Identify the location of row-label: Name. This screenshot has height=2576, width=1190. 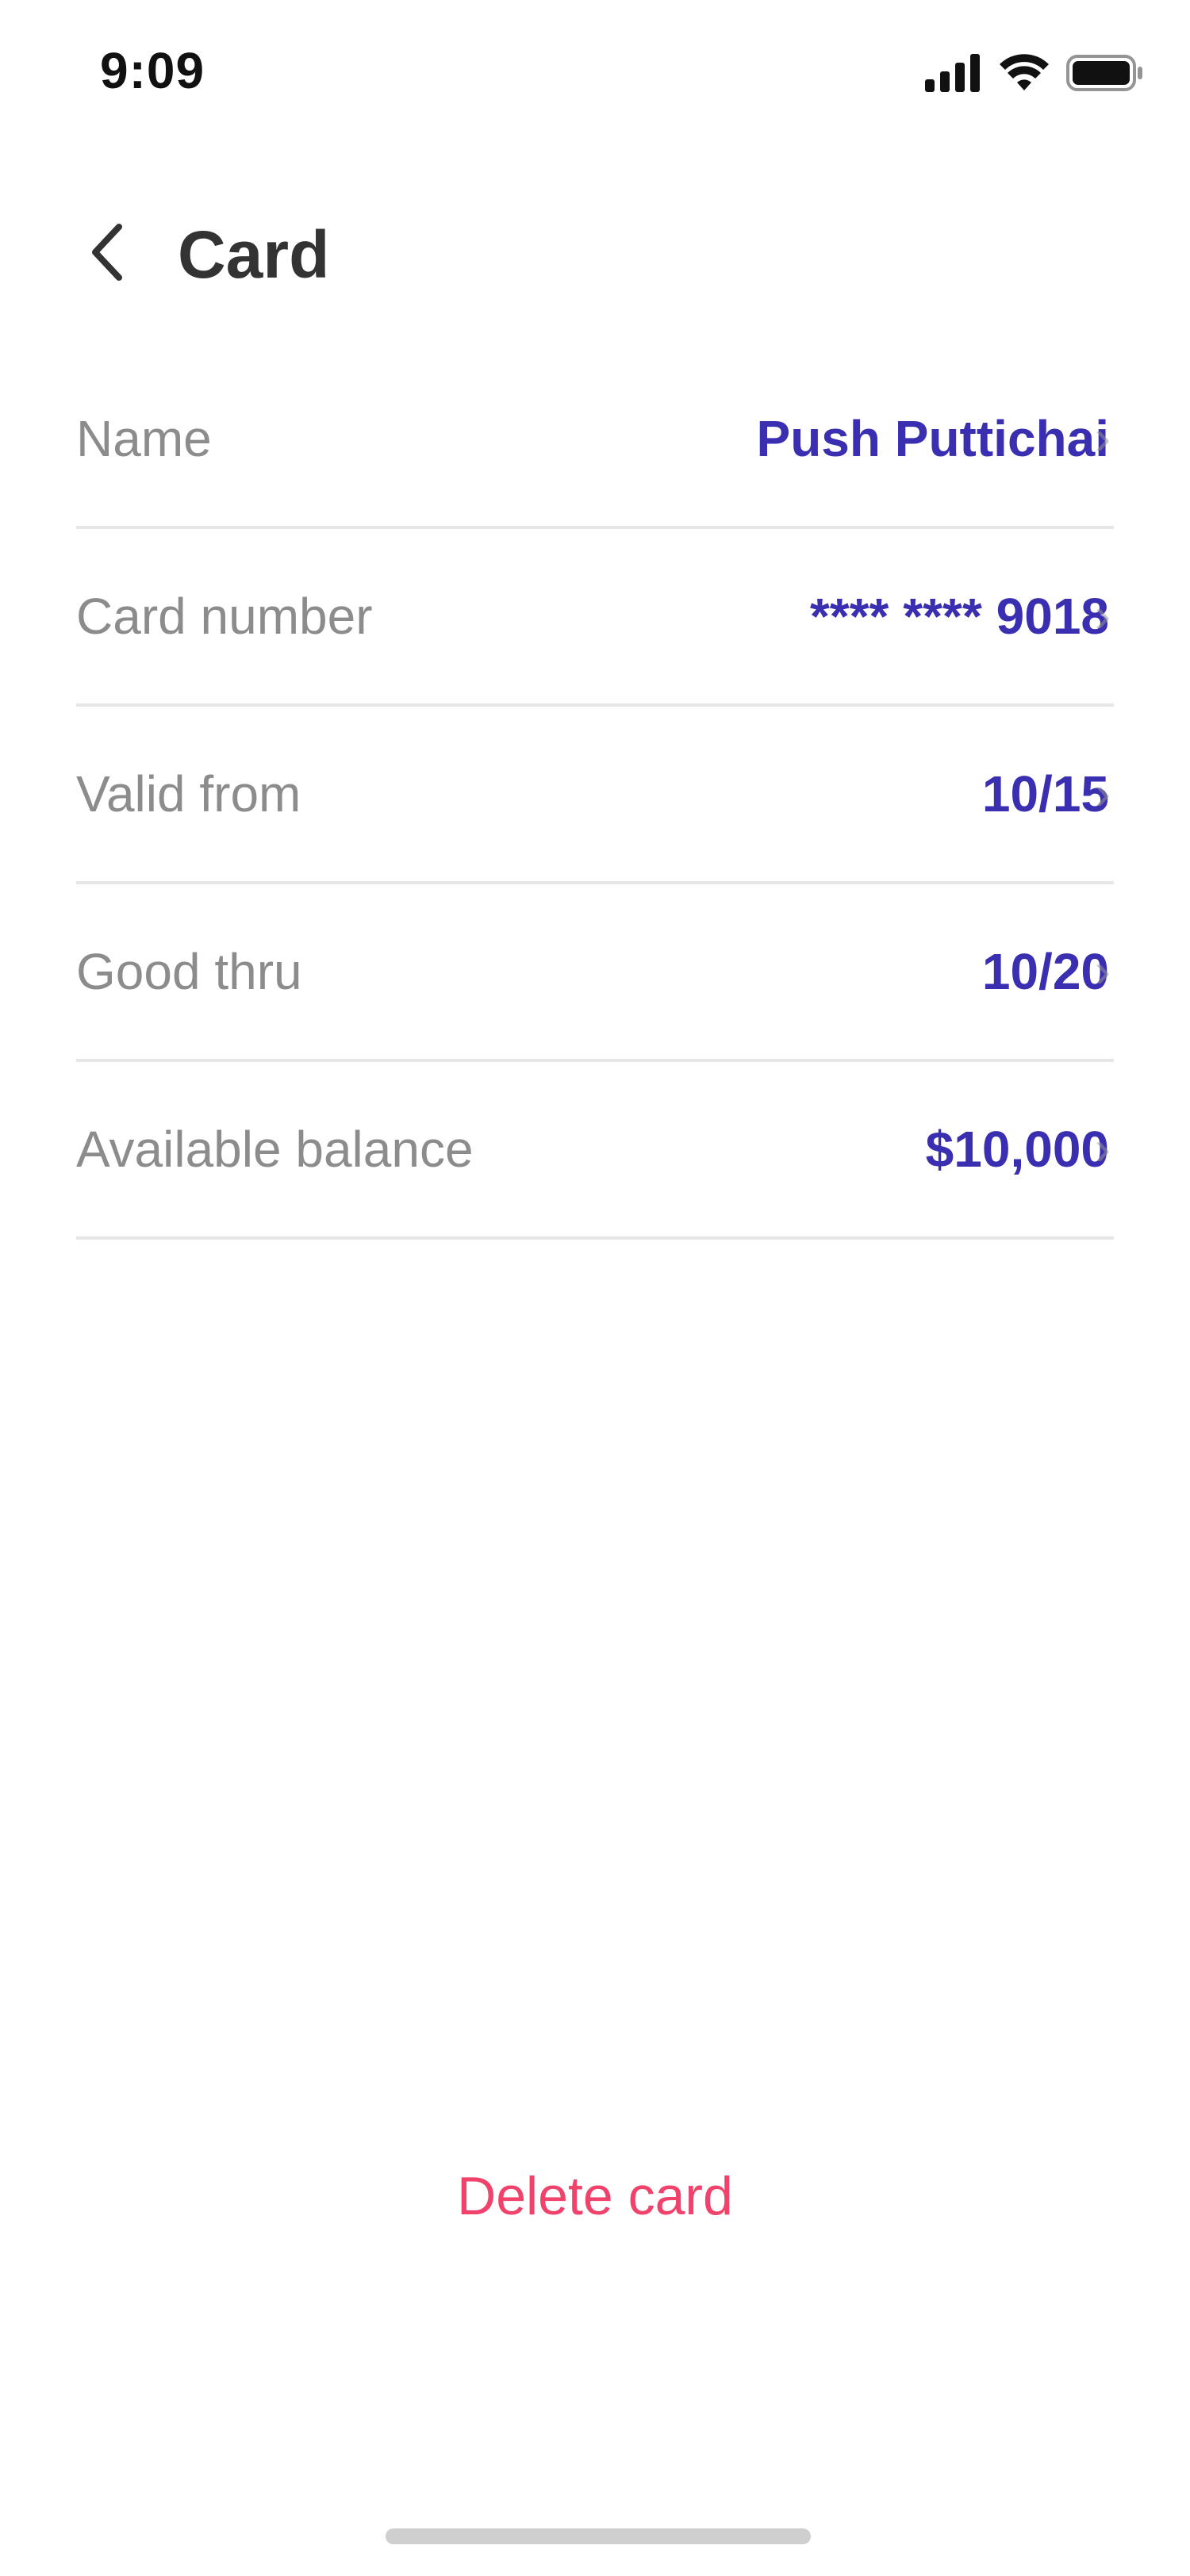
(144, 439).